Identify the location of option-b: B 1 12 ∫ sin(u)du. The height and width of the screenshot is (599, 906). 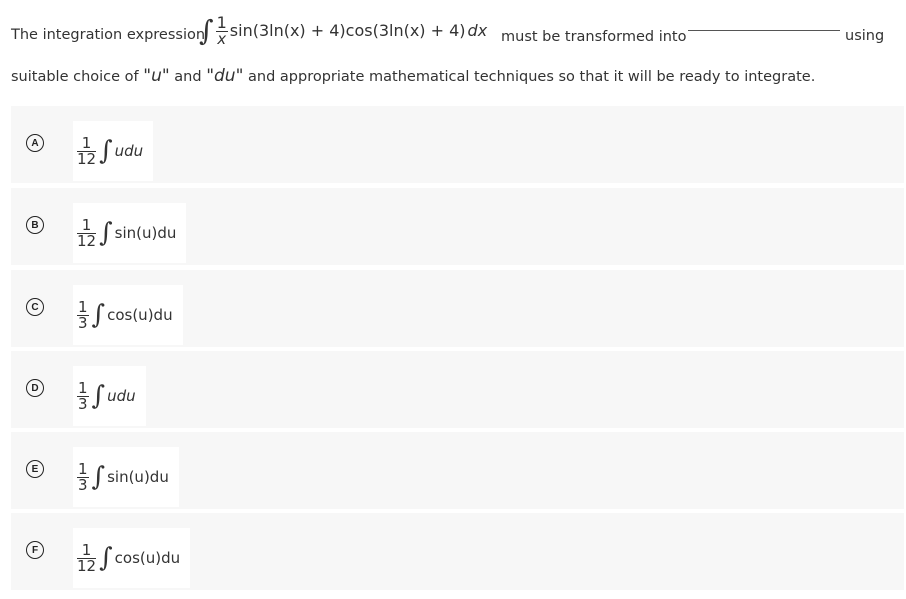
(457, 226).